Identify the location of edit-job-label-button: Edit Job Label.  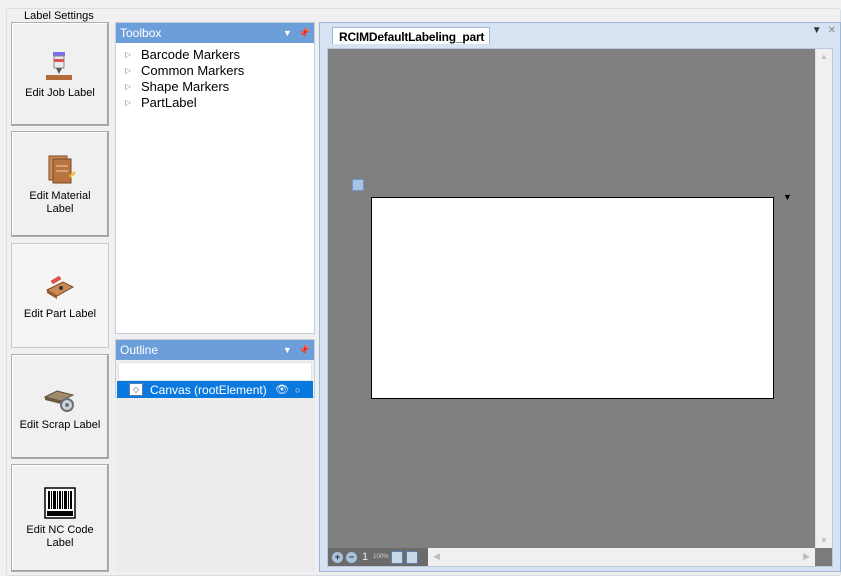
(60, 74).